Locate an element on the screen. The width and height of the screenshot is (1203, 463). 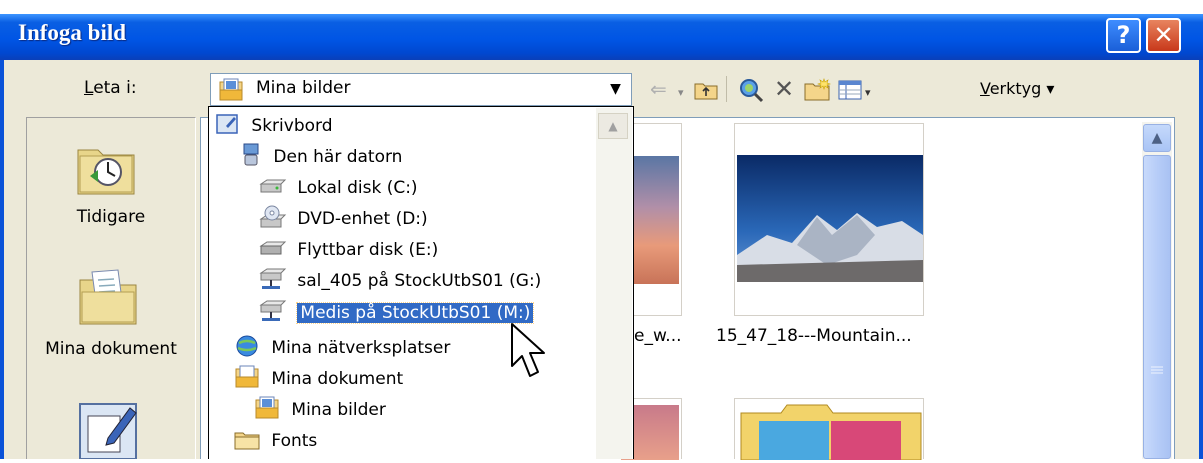
back-dropdown-icon: ▾ is located at coordinates (681, 93).